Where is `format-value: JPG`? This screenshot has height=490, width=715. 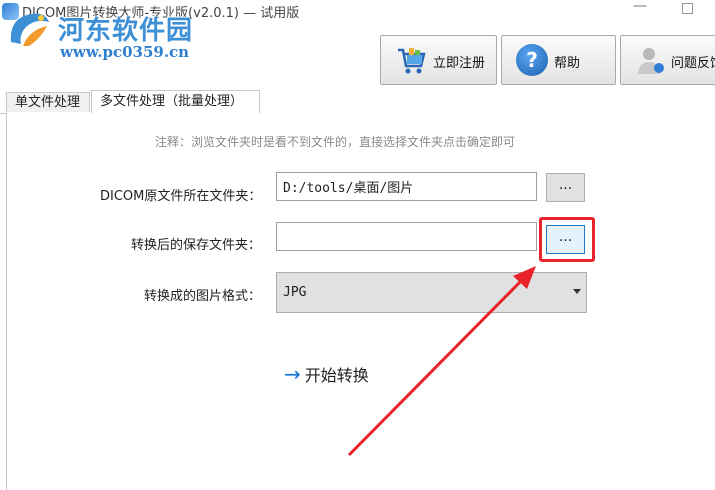
format-value: JPG is located at coordinates (295, 292).